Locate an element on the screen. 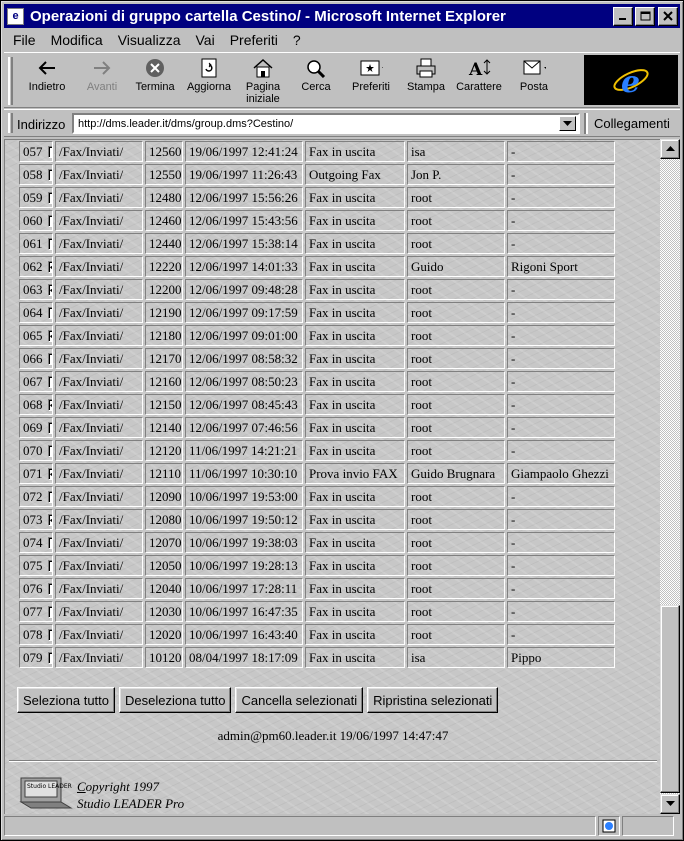  search-icon is located at coordinates (316, 68).